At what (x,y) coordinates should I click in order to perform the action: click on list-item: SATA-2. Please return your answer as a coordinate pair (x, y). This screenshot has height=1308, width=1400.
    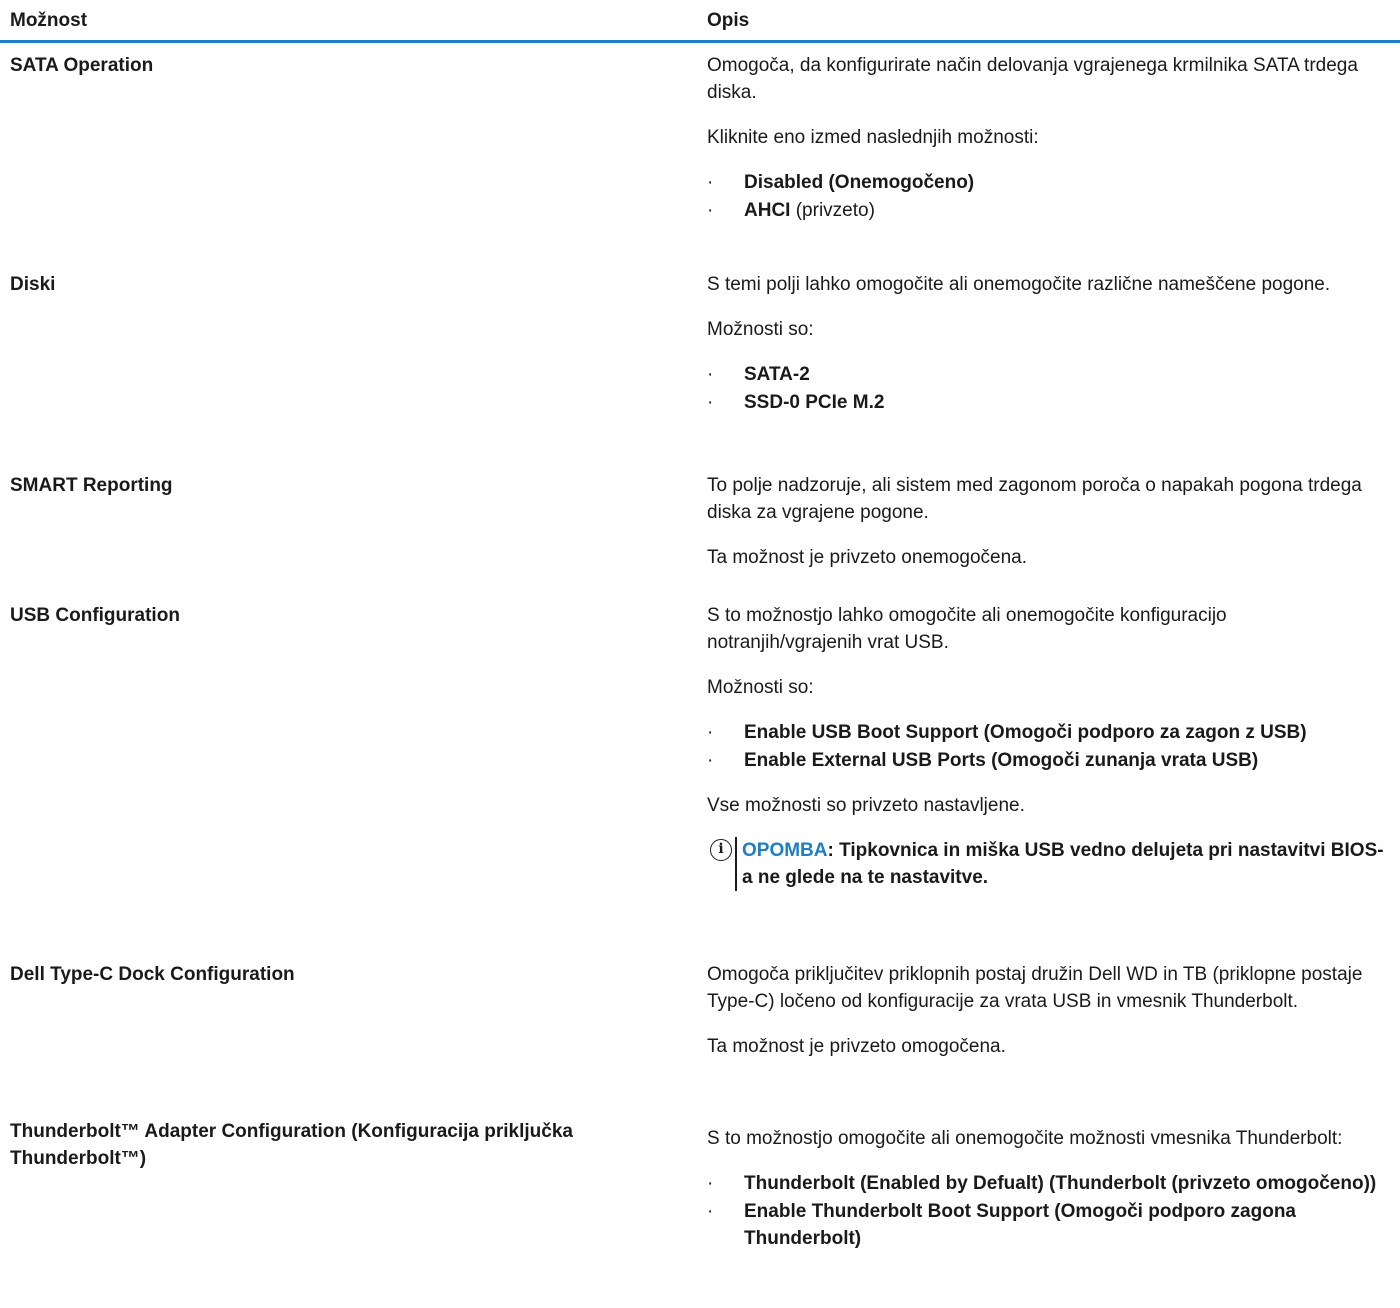
    Looking at the image, I should click on (1046, 374).